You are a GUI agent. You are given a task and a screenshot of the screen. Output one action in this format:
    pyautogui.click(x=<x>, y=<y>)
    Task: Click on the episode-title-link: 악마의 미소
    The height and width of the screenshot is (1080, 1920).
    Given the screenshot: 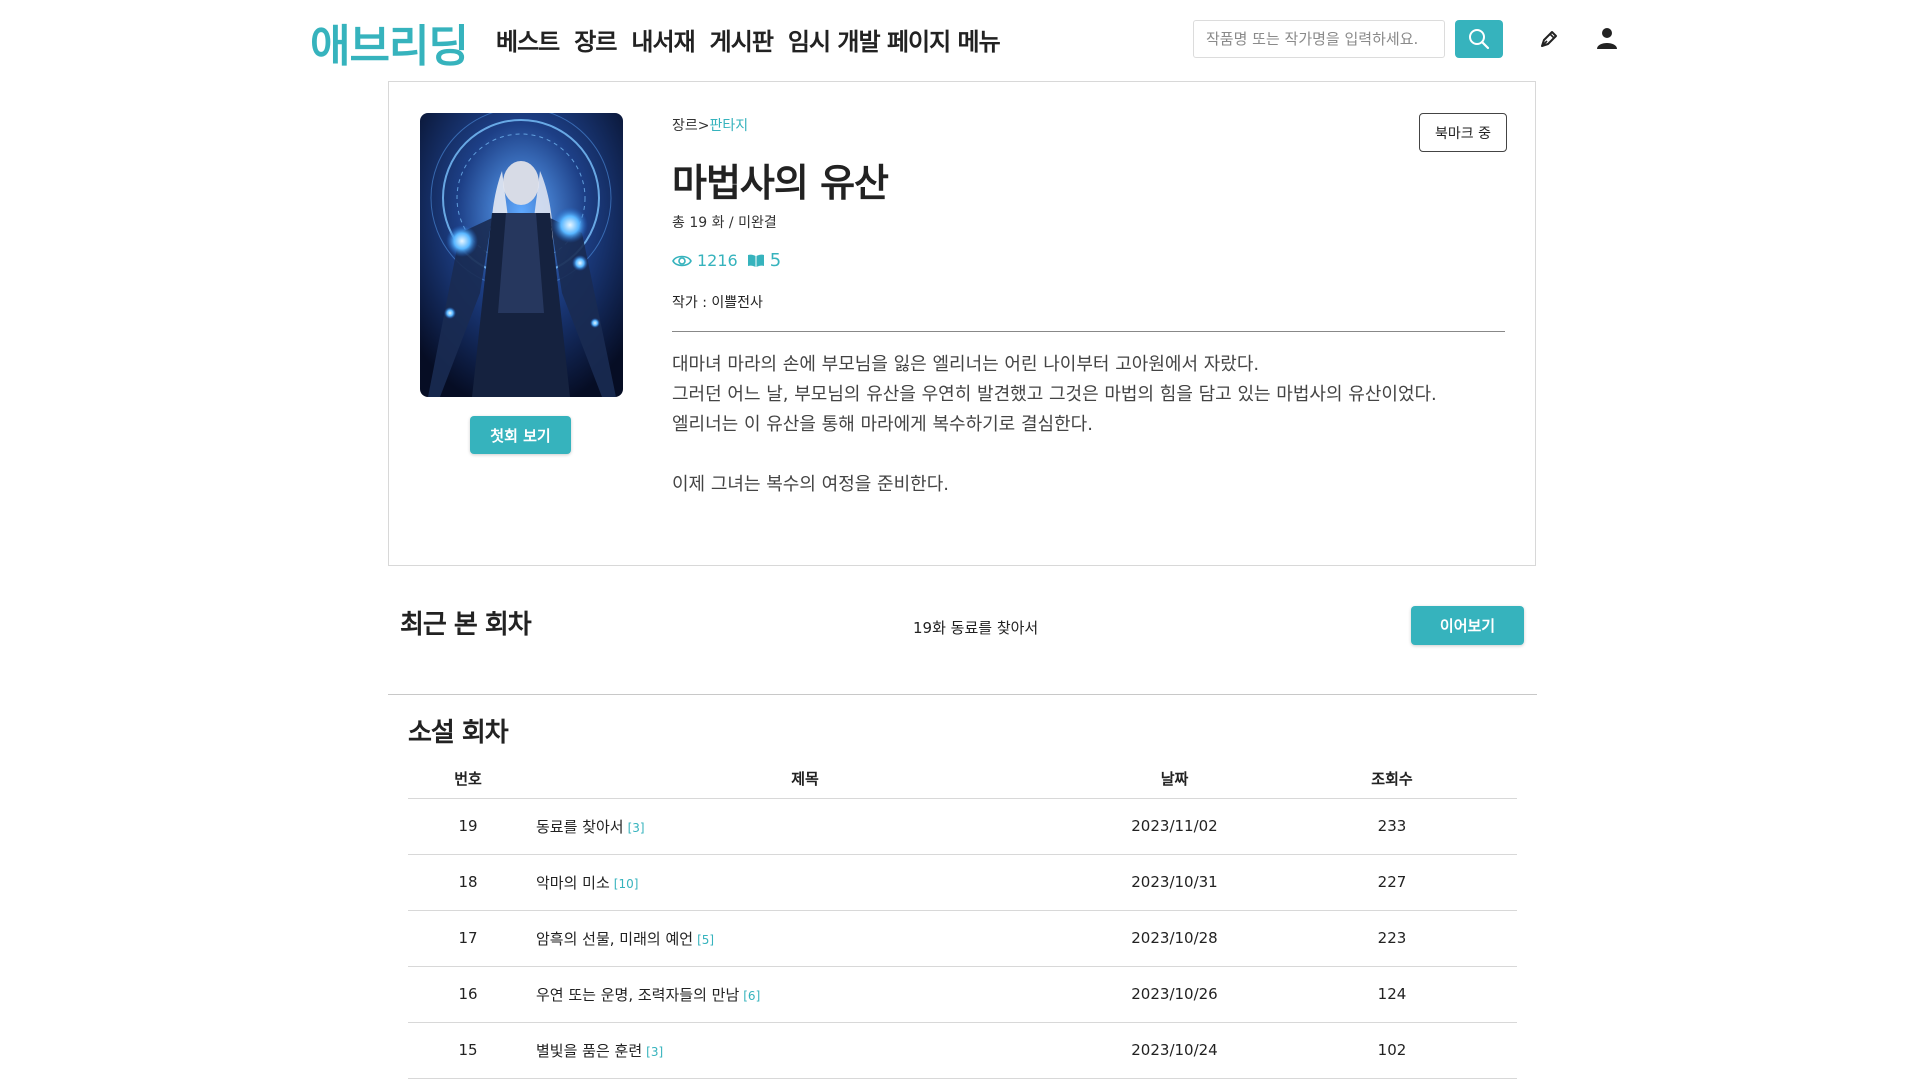 What is the action you would take?
    pyautogui.click(x=573, y=883)
    